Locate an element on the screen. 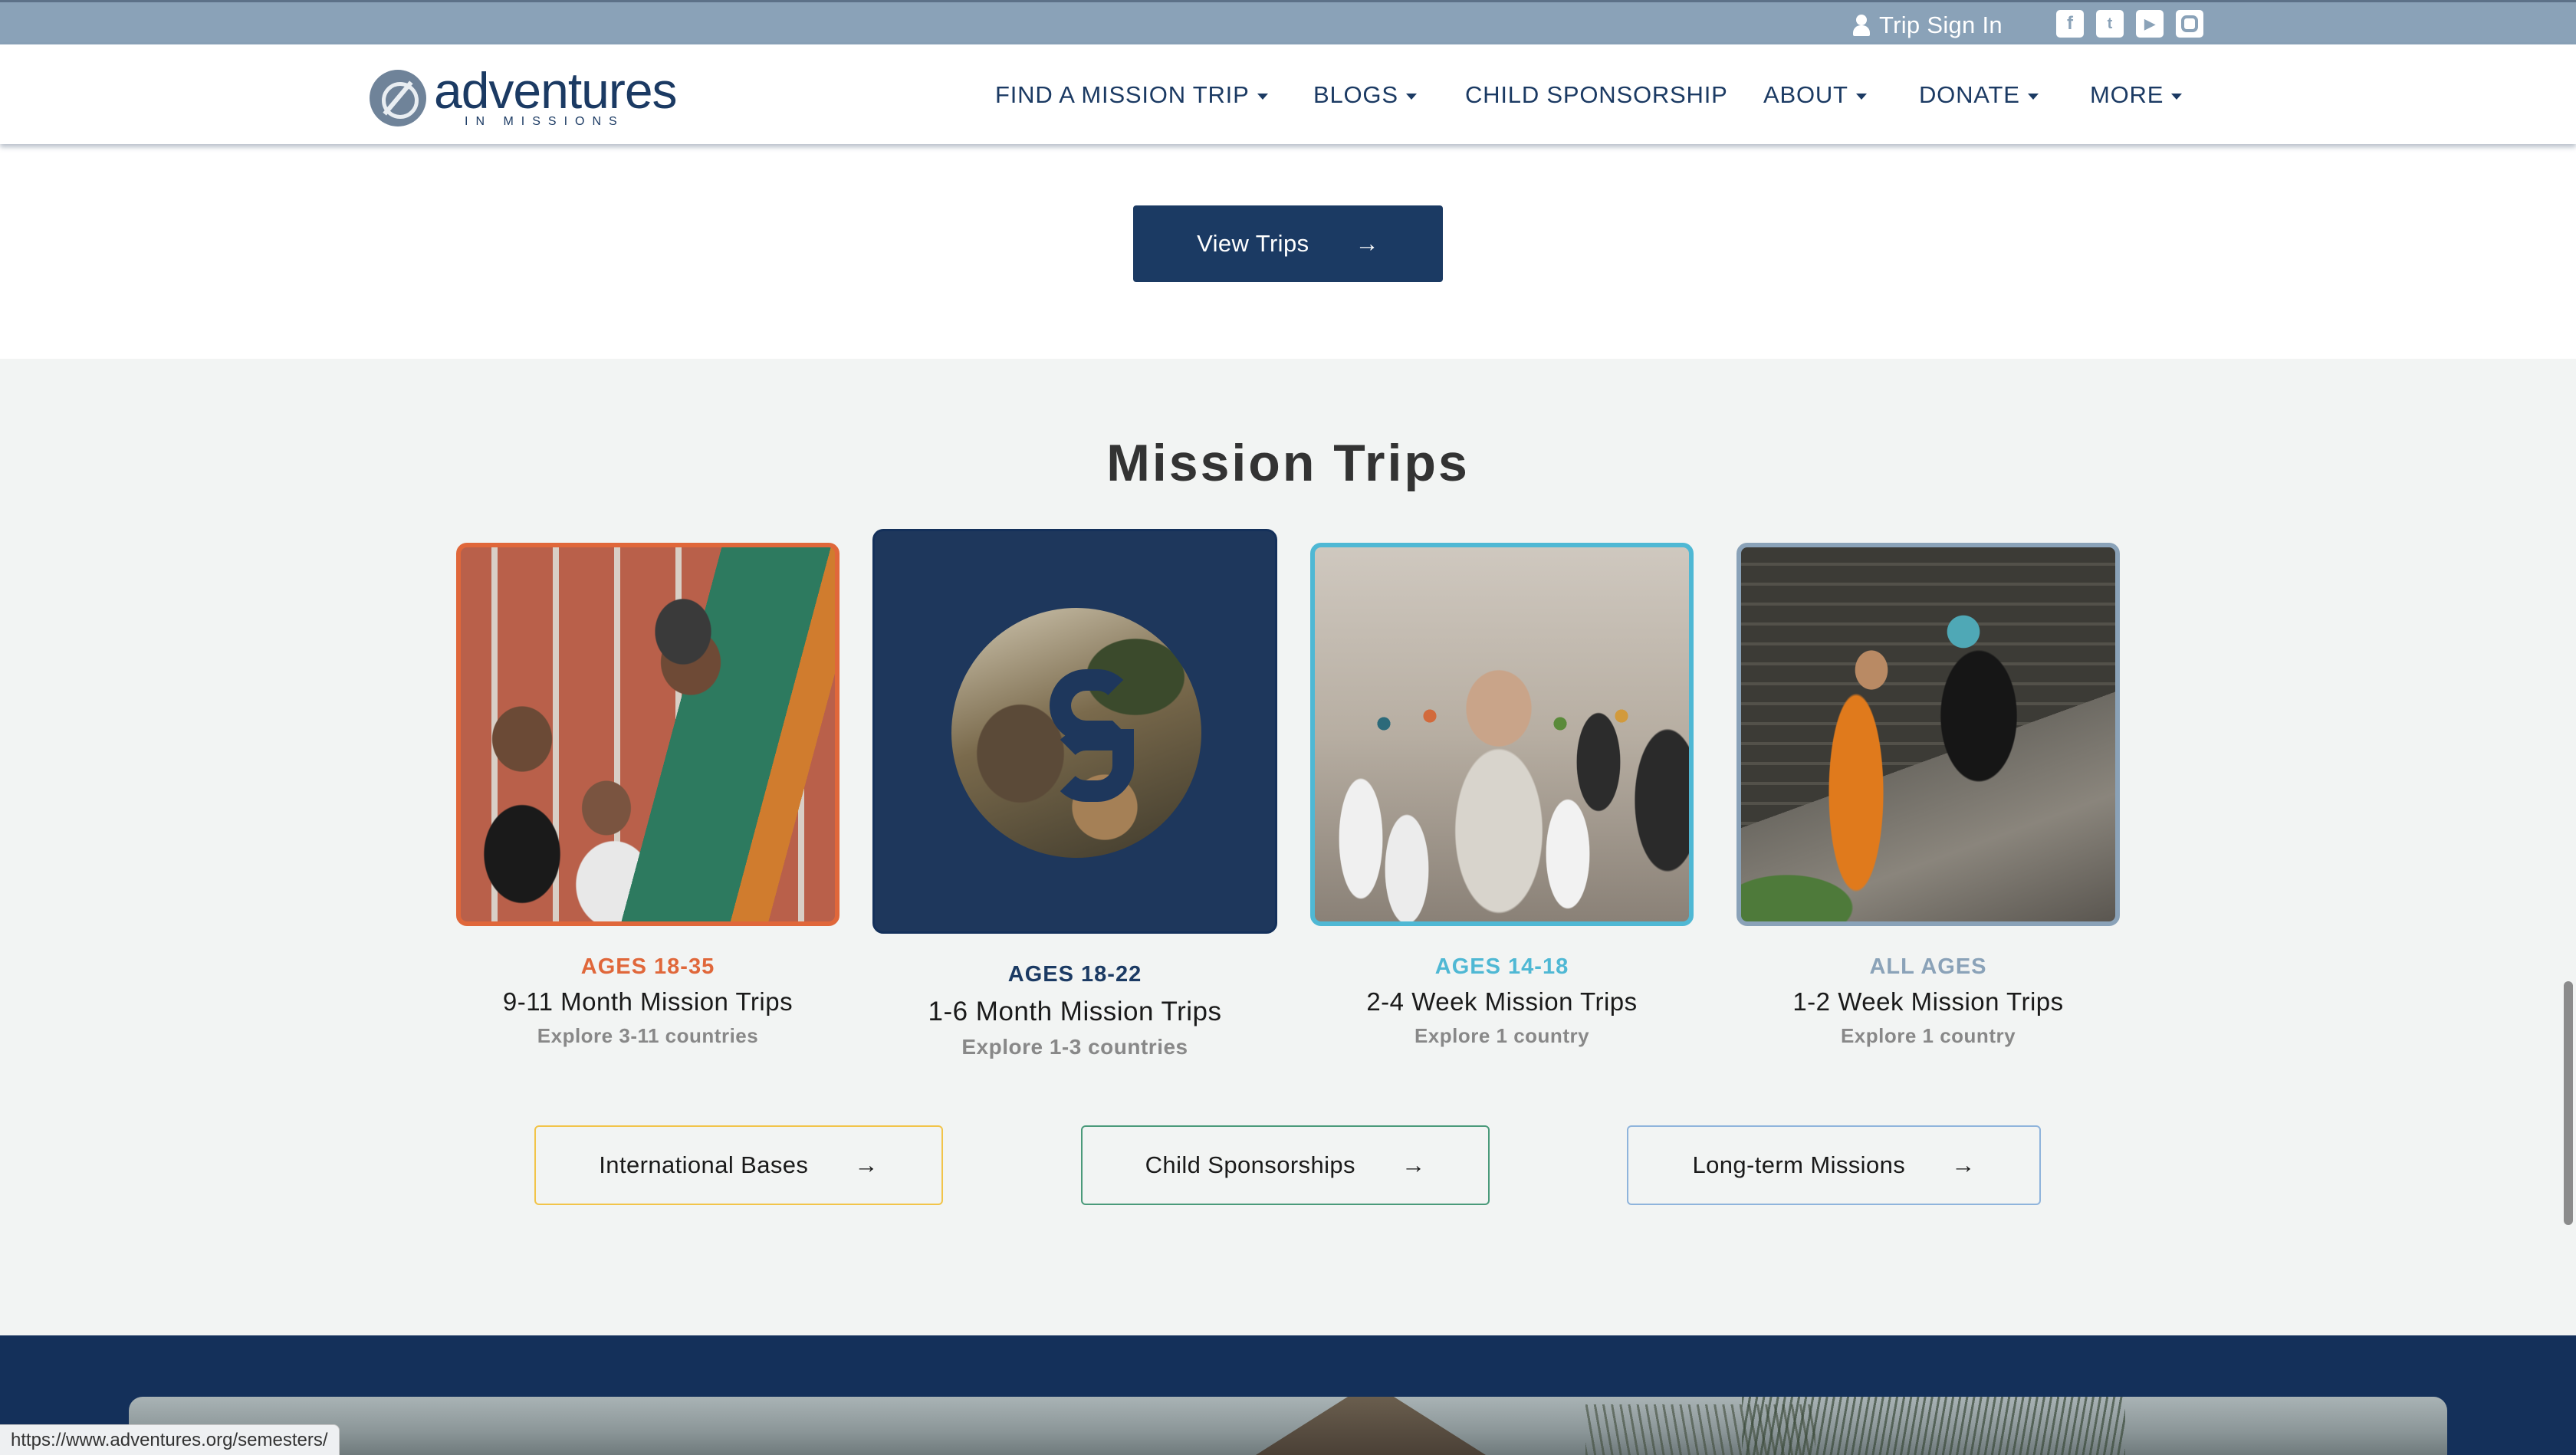 Image resolution: width=2576 pixels, height=1455 pixels. child-sponsorships-button: Child Sponsorships → is located at coordinates (1286, 1165).